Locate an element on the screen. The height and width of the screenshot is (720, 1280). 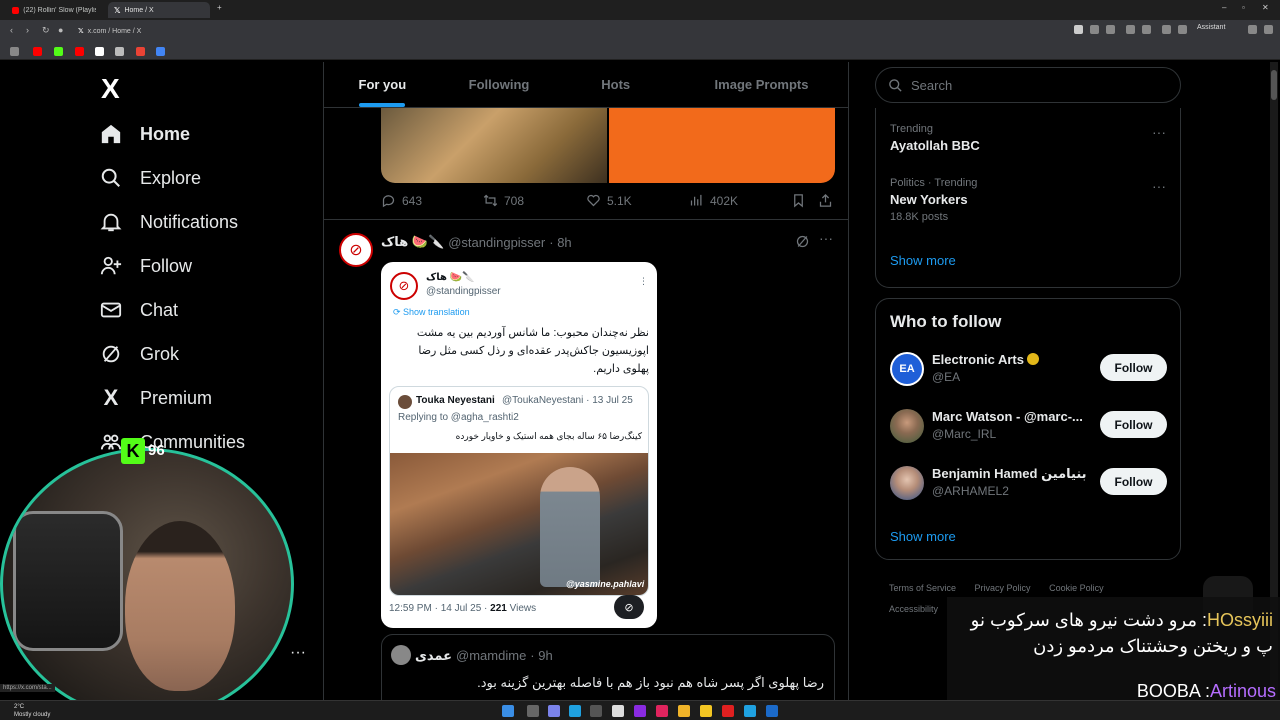
show-translation-link: ⟳ Show translation is located at coordinates (431, 312).